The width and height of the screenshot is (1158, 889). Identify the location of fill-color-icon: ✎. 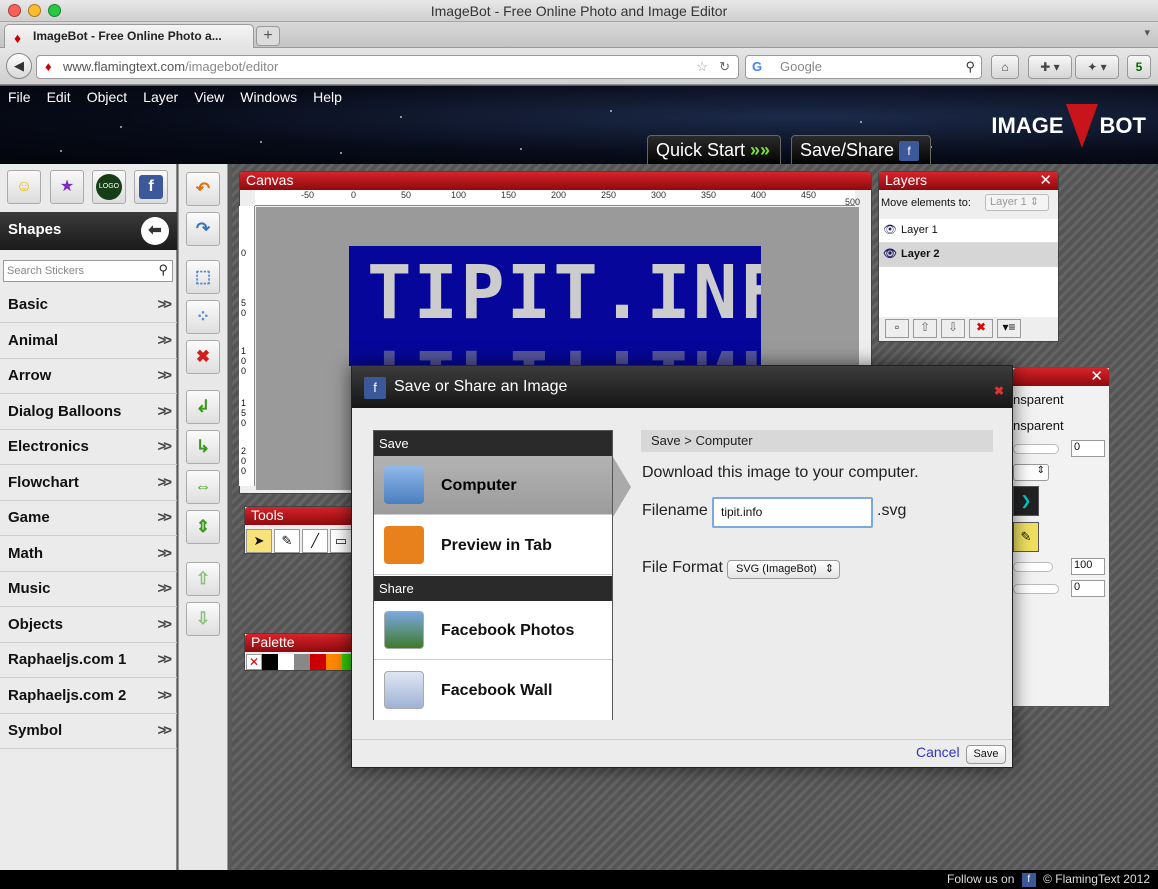
(1026, 537).